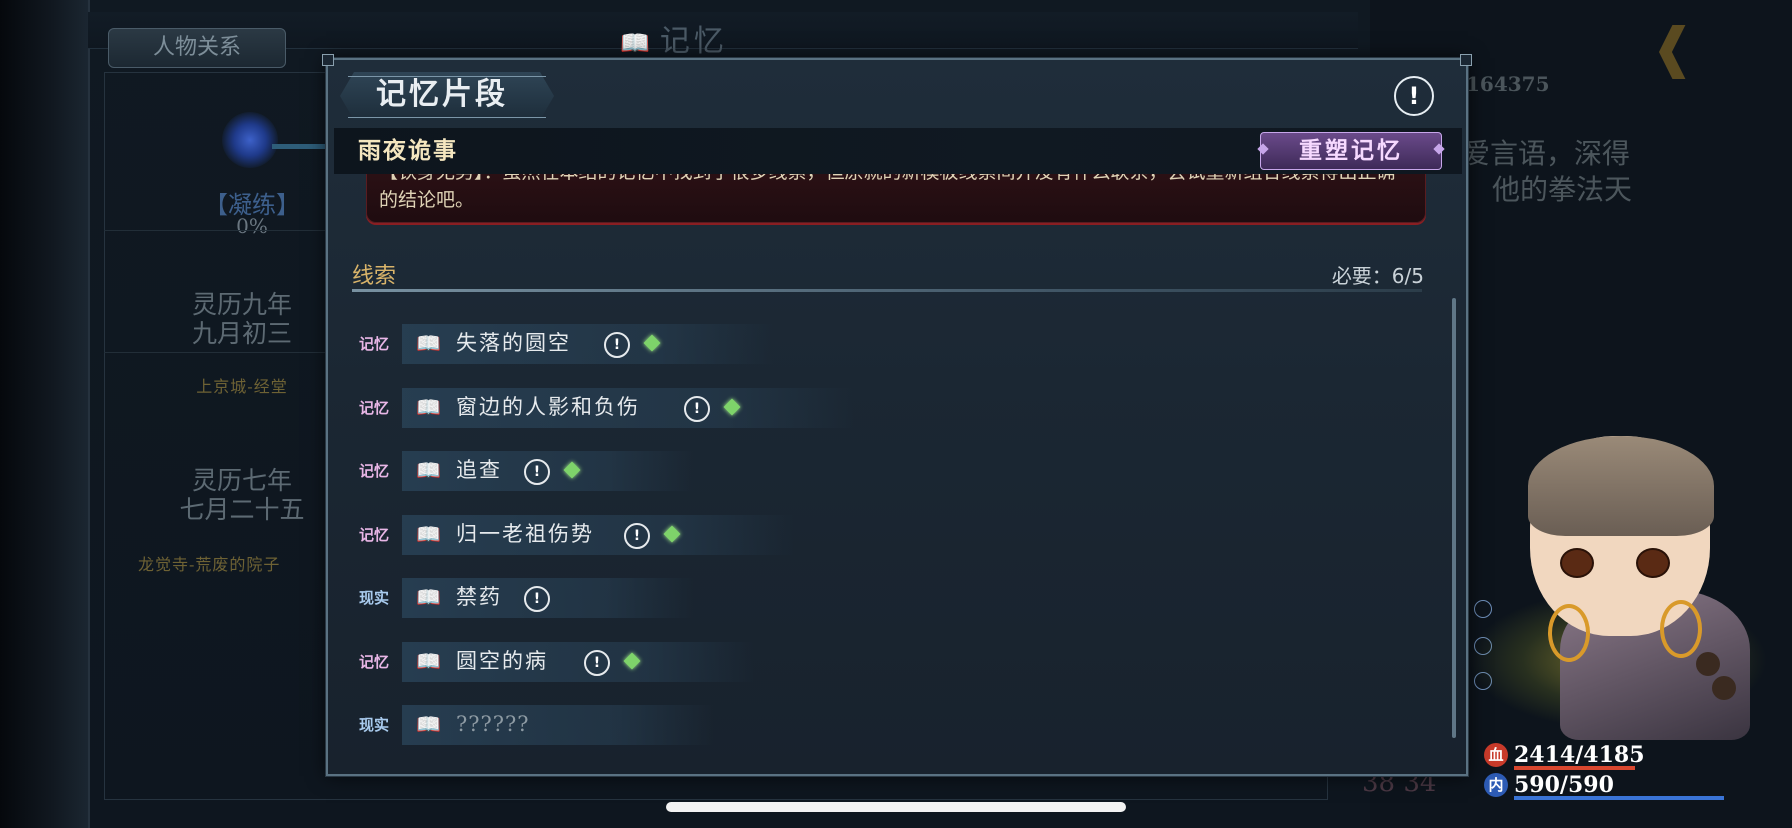  Describe the element at coordinates (1690, 48) in the screenshot. I see `back-arrow-icon: ❰` at that location.